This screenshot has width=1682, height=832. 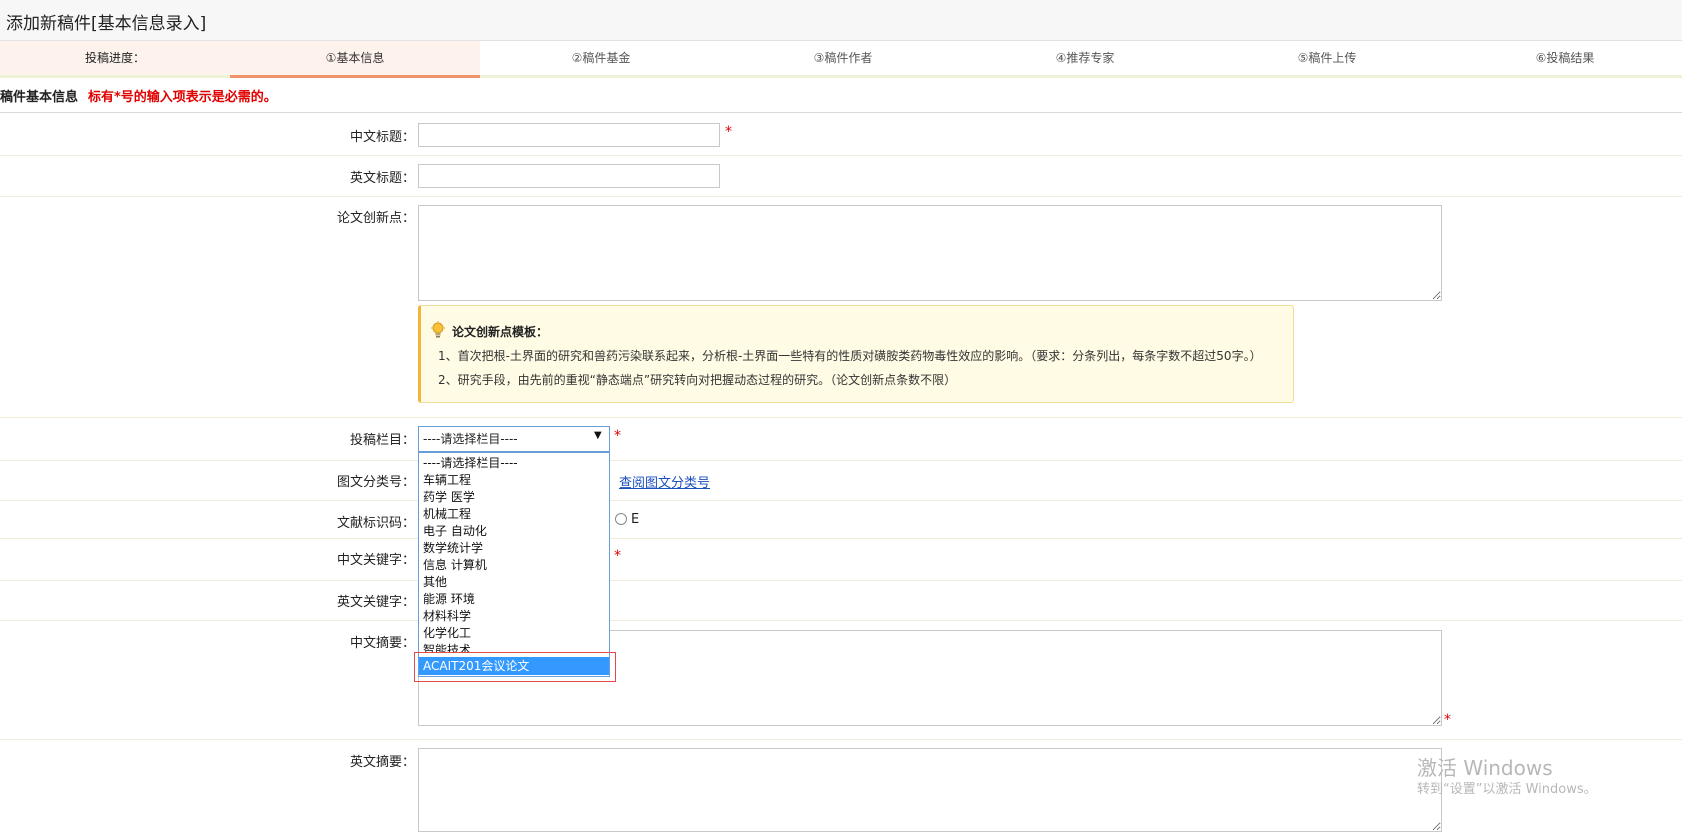 I want to click on innovation-textarea, so click(x=930, y=253).